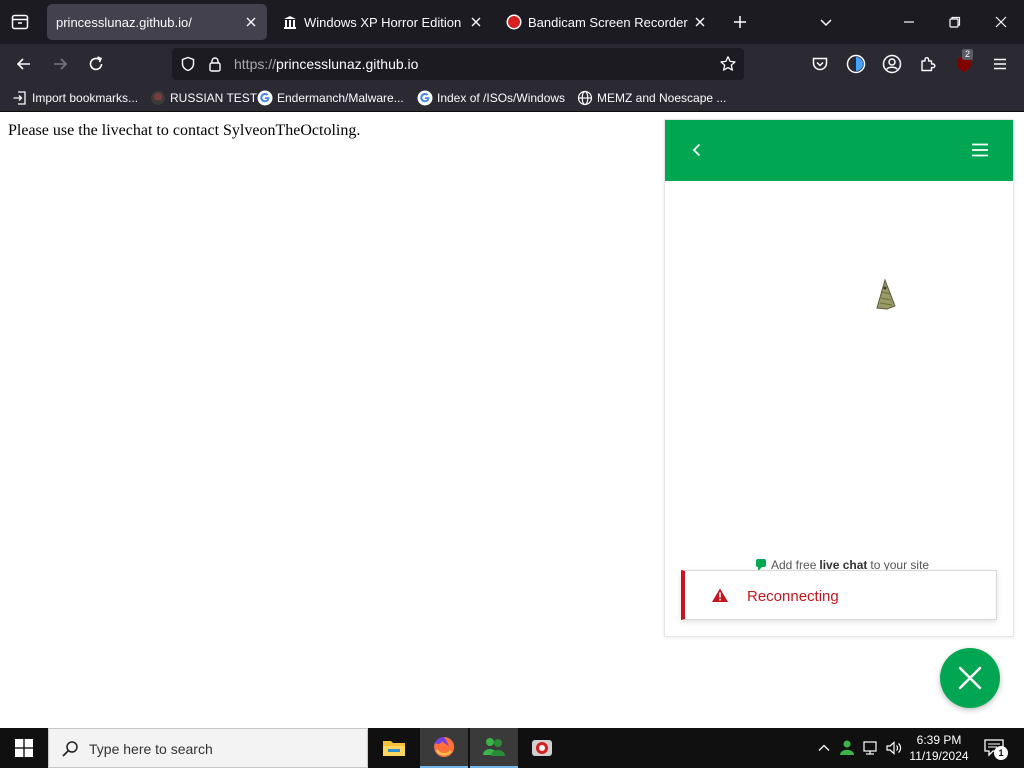  I want to click on reload-icon, so click(96, 63).